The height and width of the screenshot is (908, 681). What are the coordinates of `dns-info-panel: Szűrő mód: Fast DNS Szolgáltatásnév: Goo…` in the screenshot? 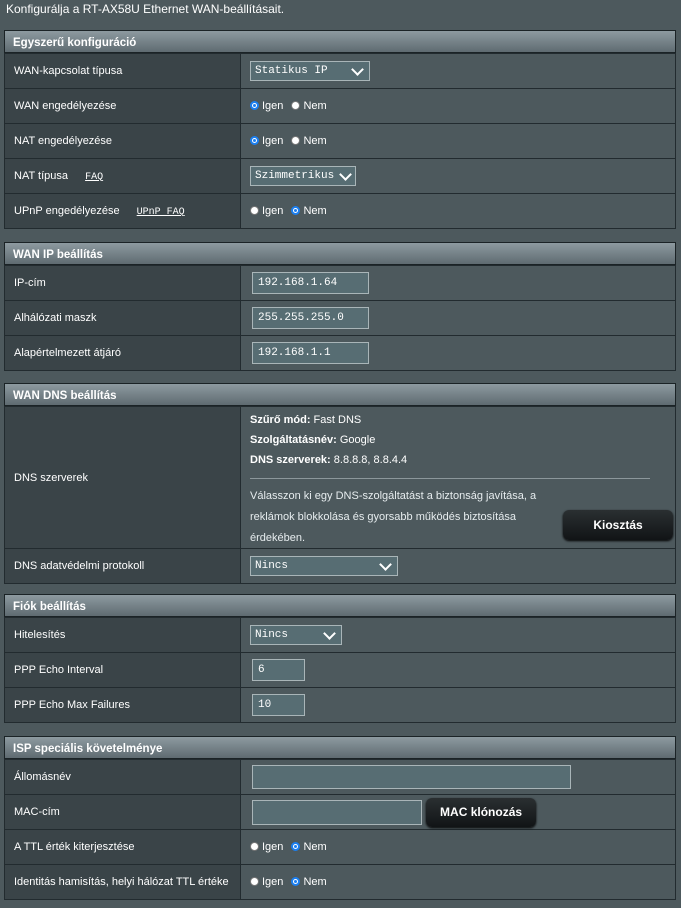 It's located at (458, 477).